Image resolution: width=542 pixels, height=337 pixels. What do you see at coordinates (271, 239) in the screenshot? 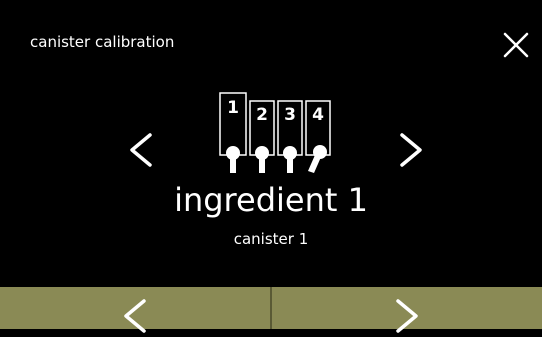
I see `canister-label: canister 1` at bounding box center [271, 239].